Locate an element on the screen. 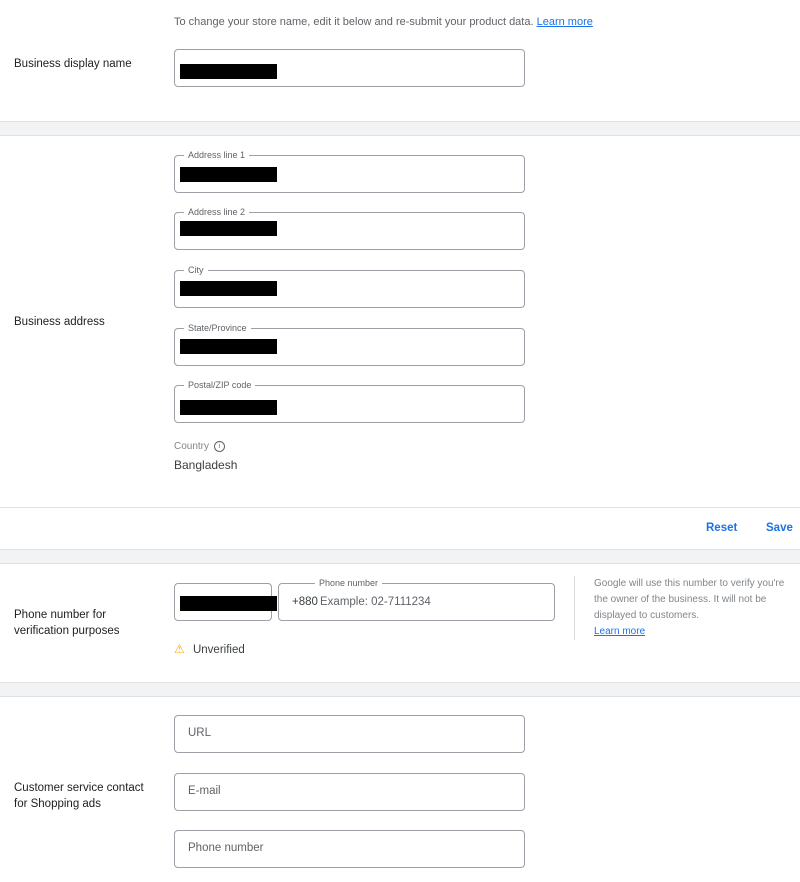 Image resolution: width=800 pixels, height=882 pixels. phone-verification-label-line2: verification purposes is located at coordinates (67, 631).